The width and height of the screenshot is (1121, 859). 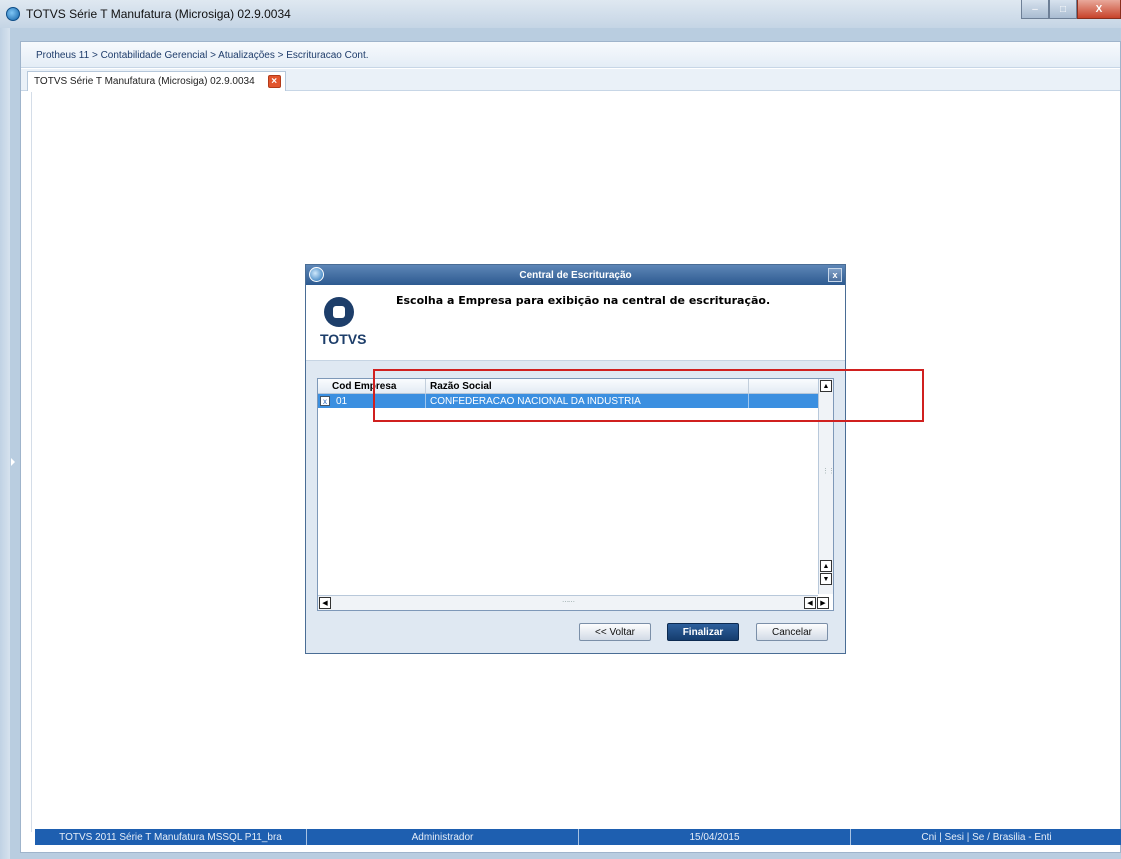 I want to click on scroll-grip-icon: ⋮⋮, so click(x=828, y=471).